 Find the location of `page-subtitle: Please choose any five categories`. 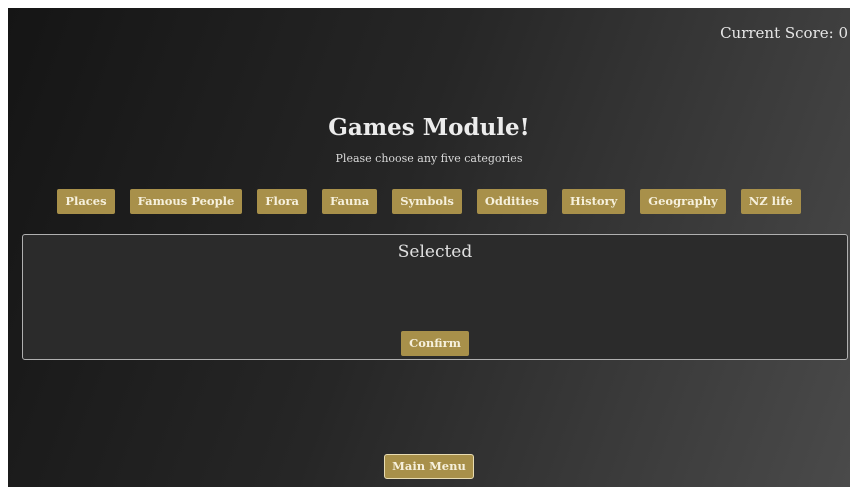

page-subtitle: Please choose any five categories is located at coordinates (429, 158).